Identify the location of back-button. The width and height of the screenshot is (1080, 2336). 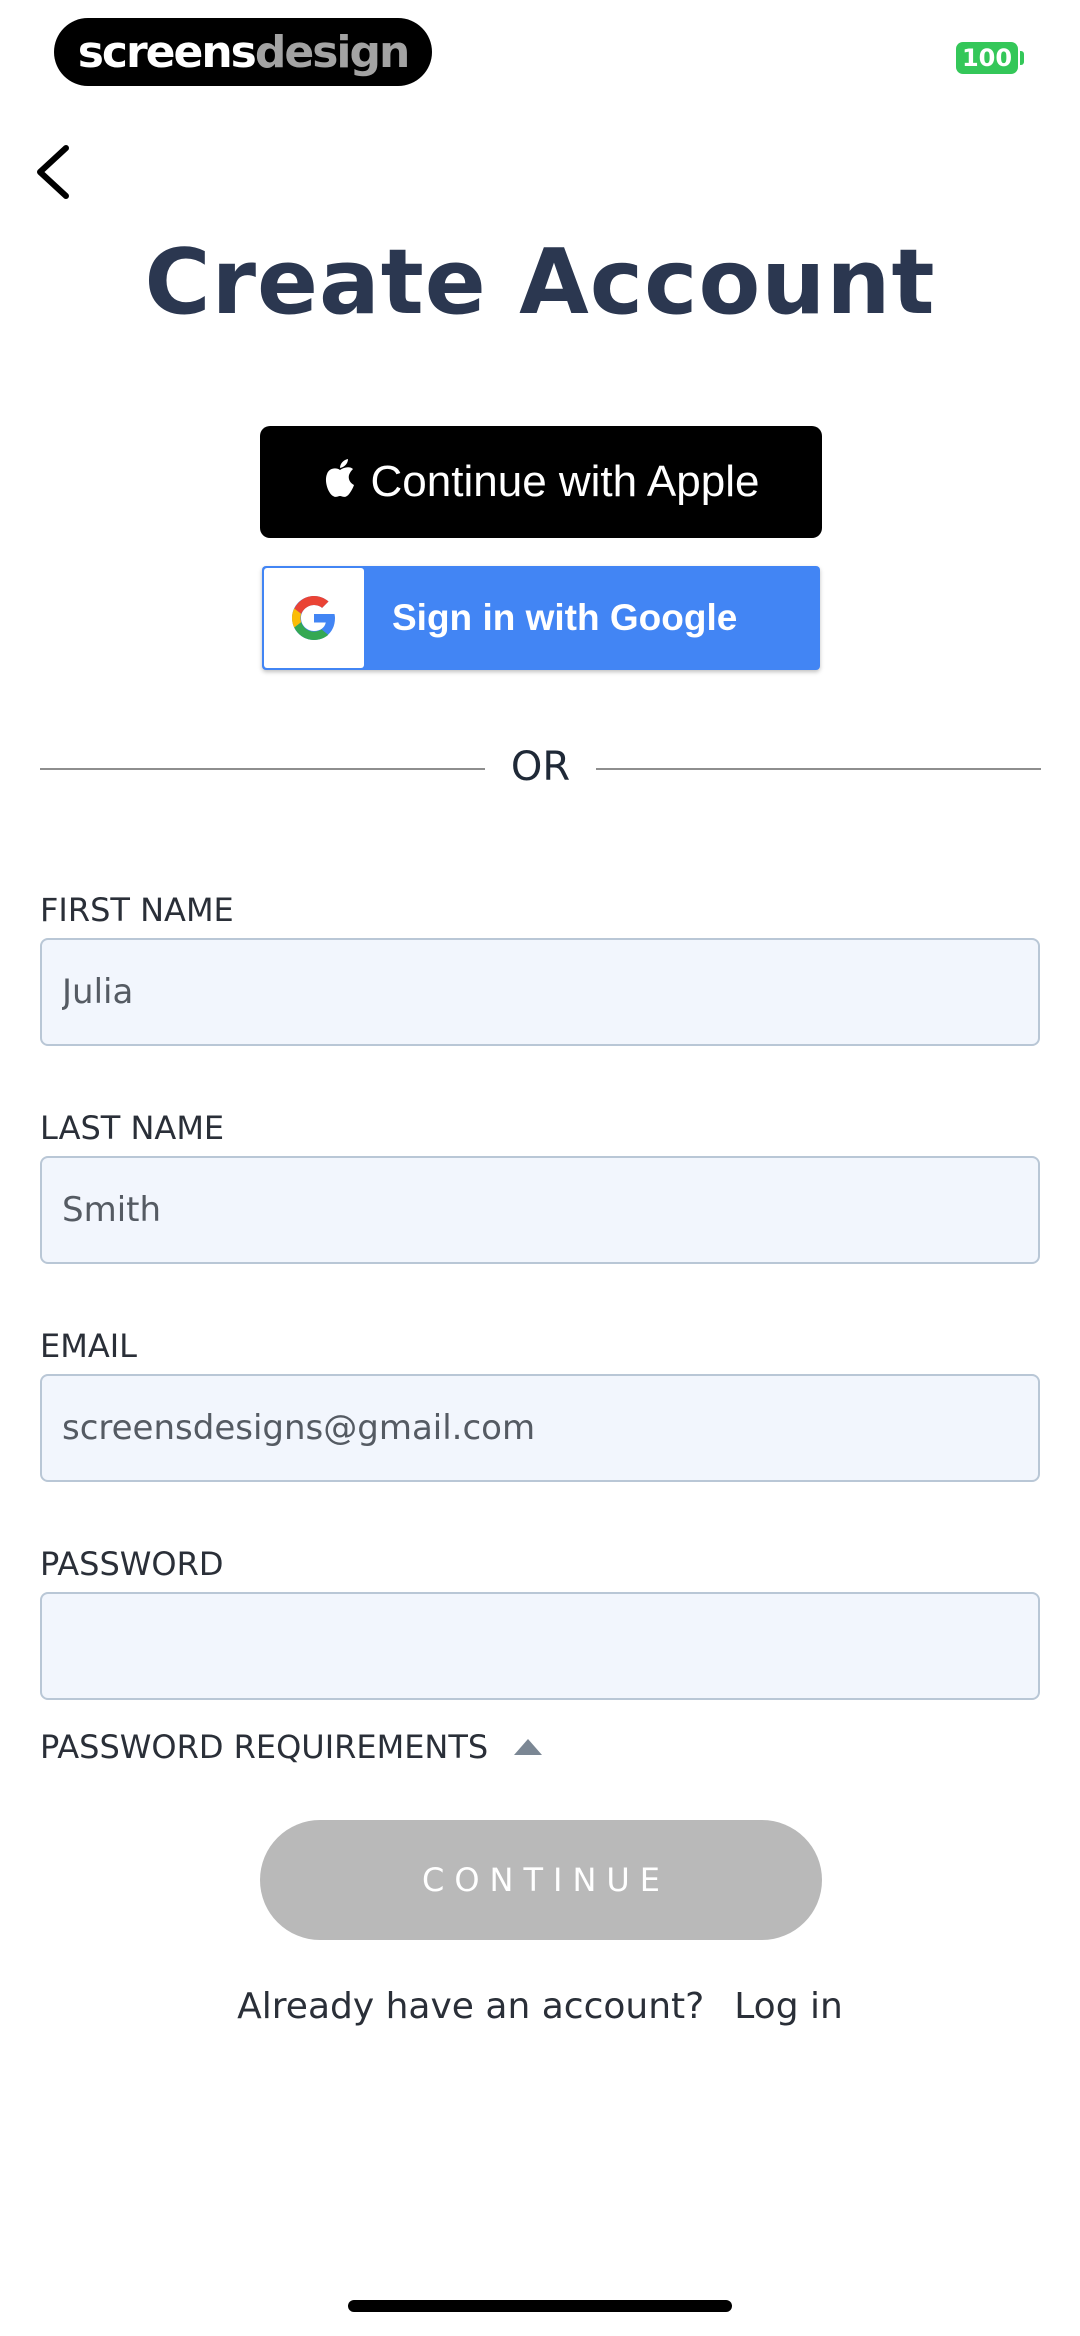
(54, 172).